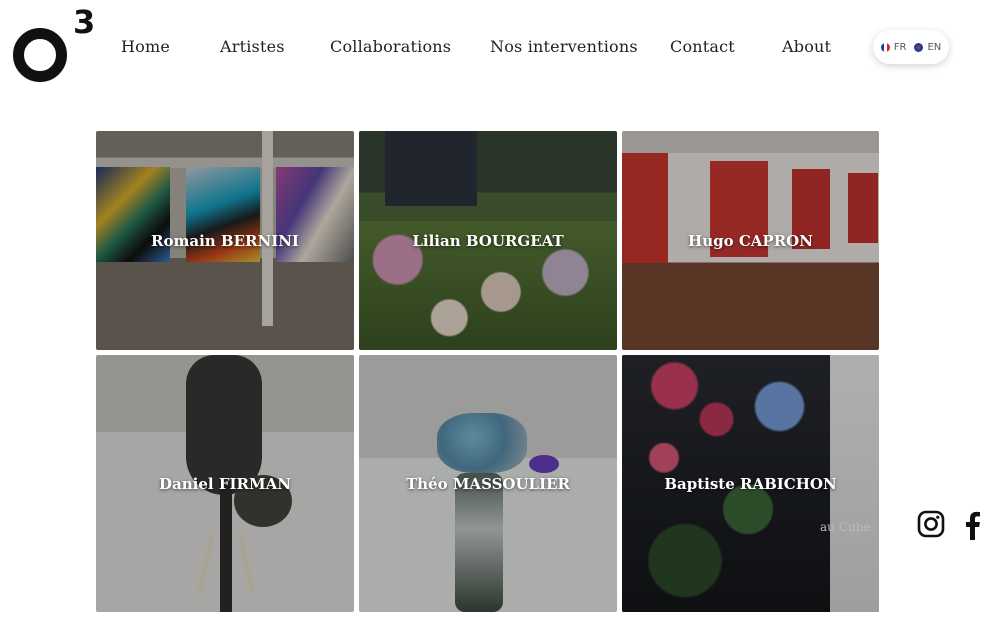 This screenshot has height=617, width=999. I want to click on artist-name: Théo MASSOULIER, so click(488, 483).